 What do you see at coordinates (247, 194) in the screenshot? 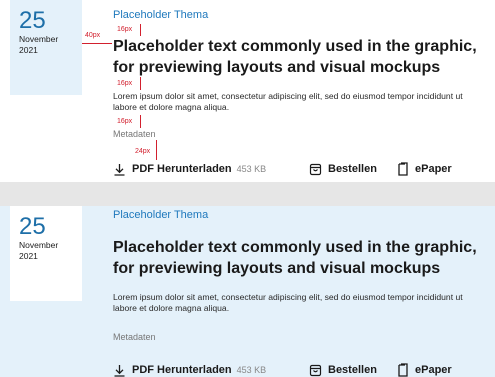
I see `section-divider` at bounding box center [247, 194].